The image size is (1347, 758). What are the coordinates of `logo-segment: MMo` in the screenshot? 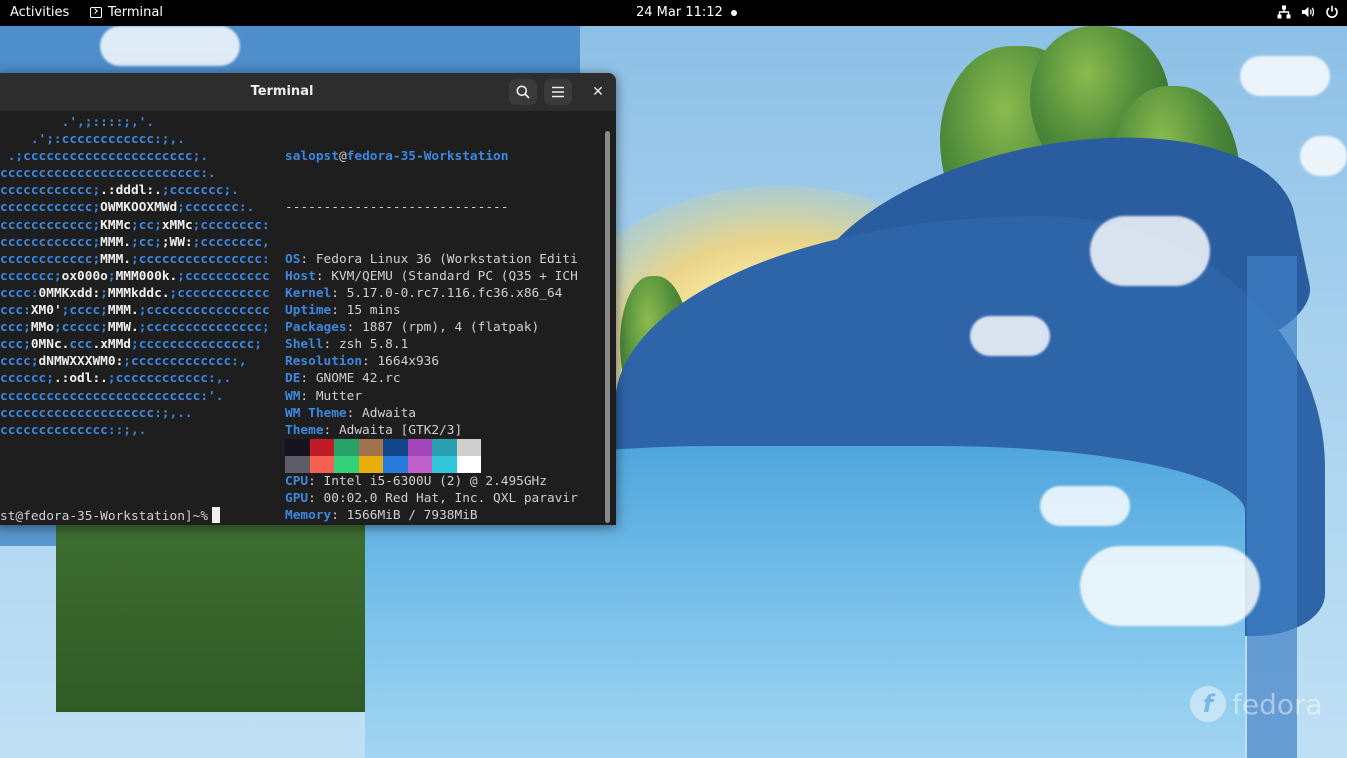 It's located at (42, 328).